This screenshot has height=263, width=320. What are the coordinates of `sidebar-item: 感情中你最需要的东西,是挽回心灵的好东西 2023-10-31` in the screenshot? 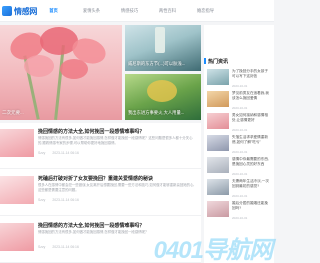 It's located at (239, 167).